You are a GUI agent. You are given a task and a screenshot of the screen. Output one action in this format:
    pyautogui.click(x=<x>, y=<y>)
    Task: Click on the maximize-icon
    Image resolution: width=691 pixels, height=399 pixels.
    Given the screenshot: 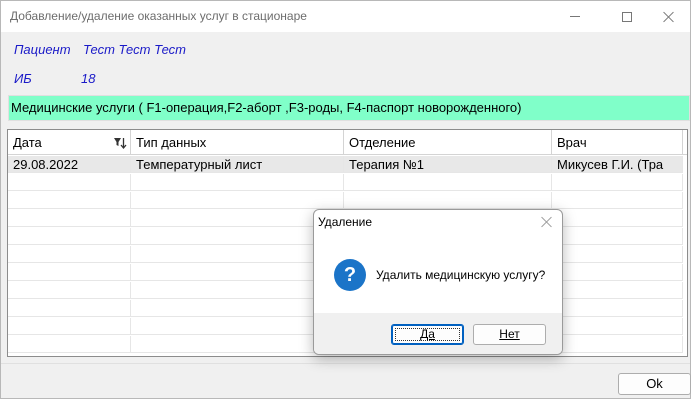 What is the action you would take?
    pyautogui.click(x=627, y=16)
    